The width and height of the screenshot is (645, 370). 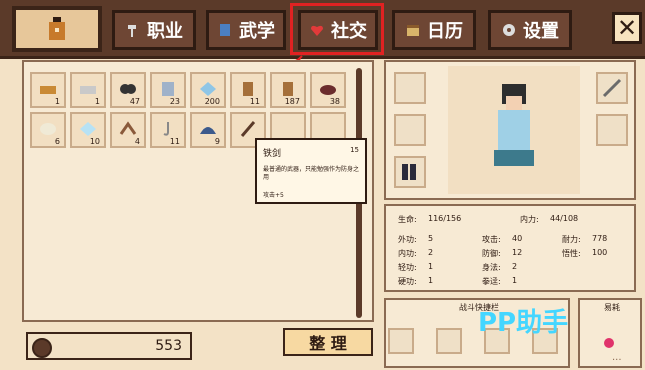 What do you see at coordinates (514, 125) in the screenshot?
I see `character-sprite` at bounding box center [514, 125].